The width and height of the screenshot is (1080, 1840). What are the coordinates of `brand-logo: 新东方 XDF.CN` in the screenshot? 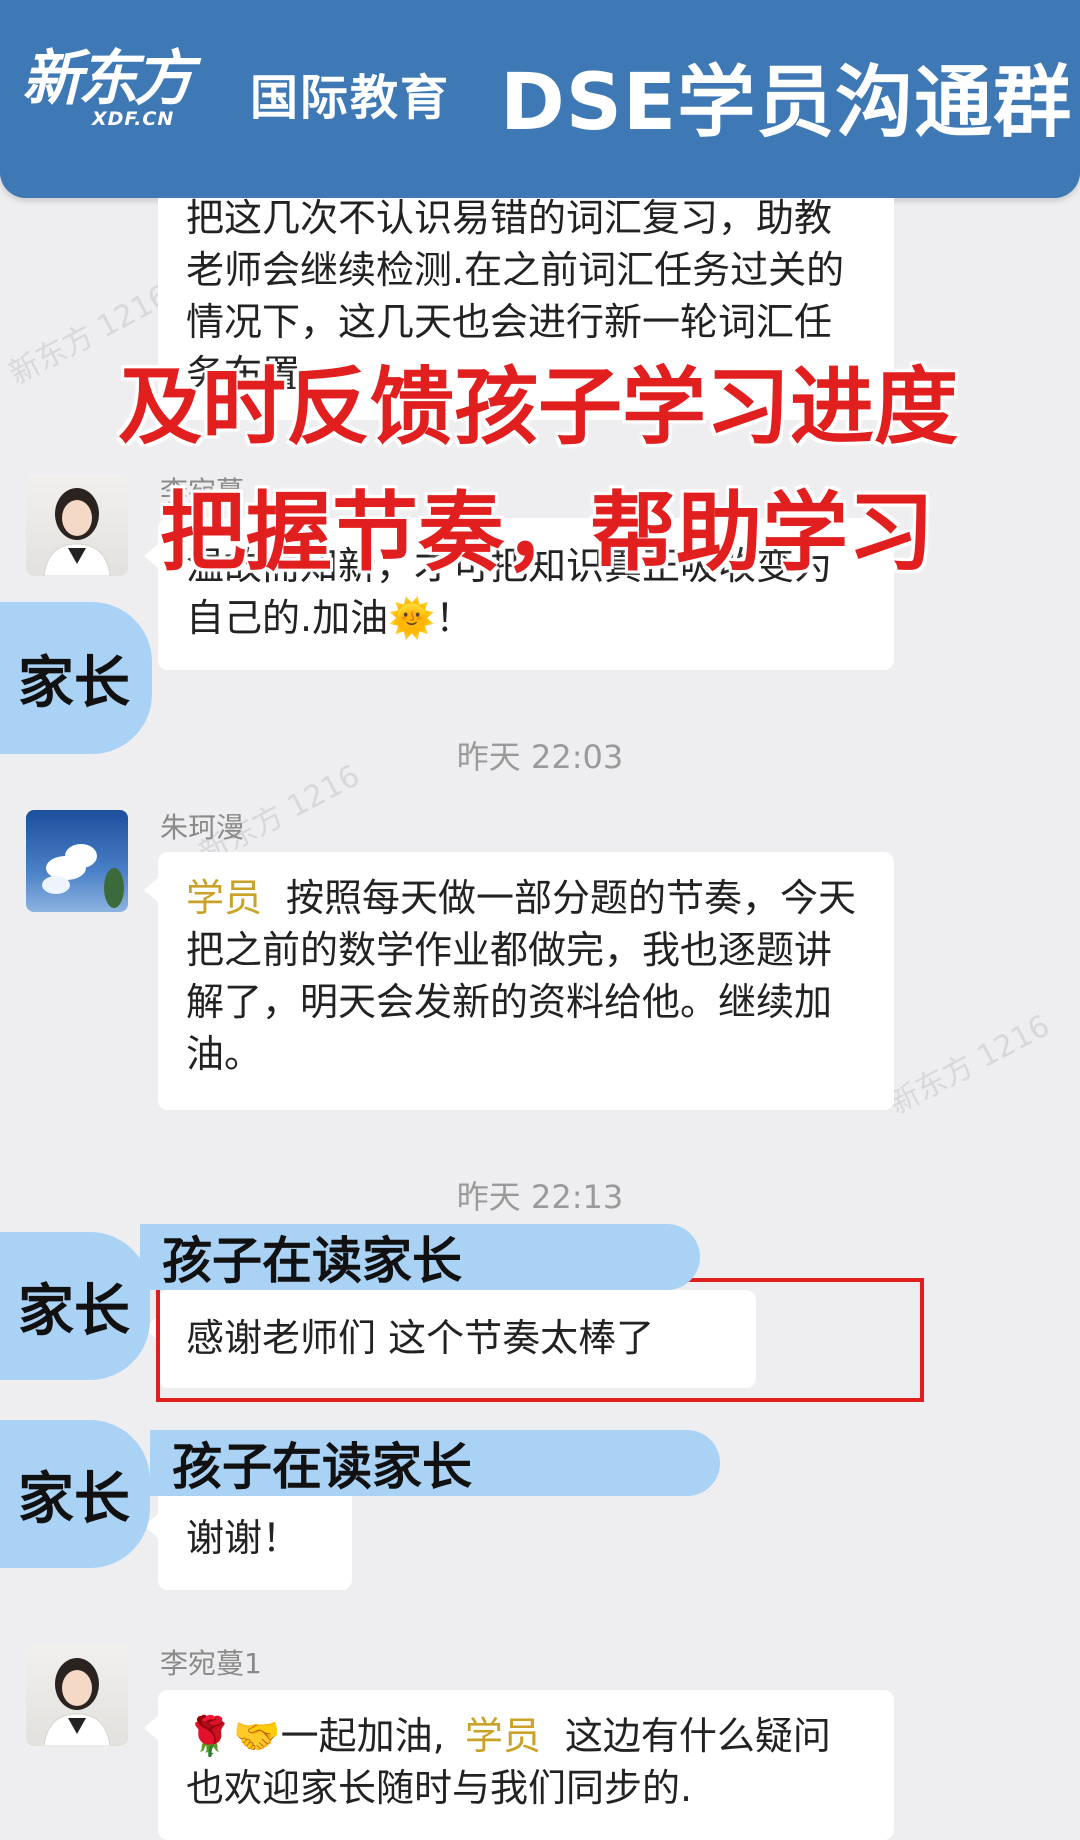 It's located at (120, 90).